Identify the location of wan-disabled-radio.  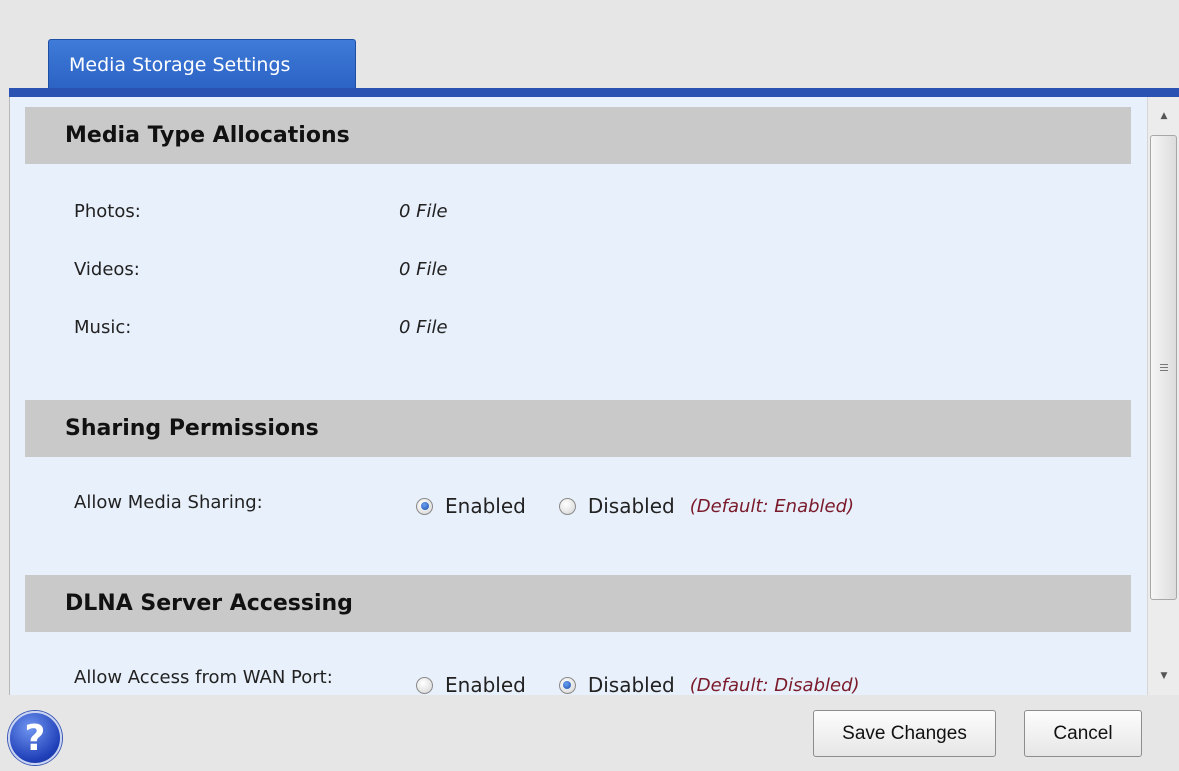
(567, 685).